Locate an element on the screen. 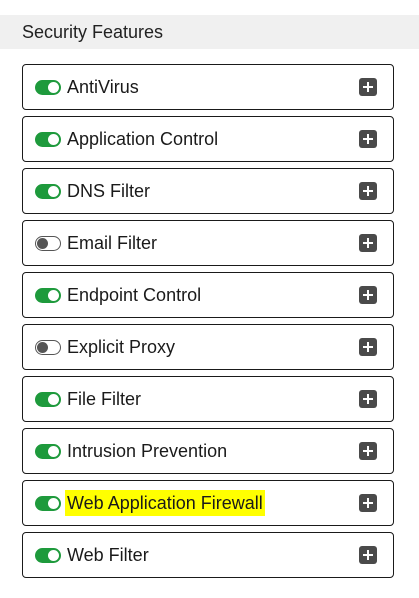  feature-label: Web Filter is located at coordinates (108, 555).